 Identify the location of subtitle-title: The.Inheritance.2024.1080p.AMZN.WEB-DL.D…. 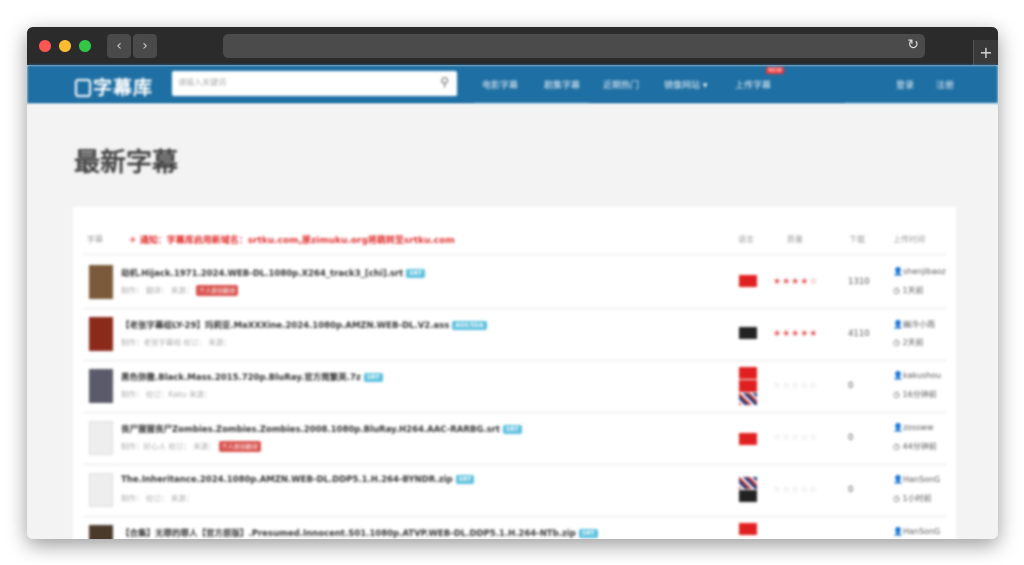
(298, 480).